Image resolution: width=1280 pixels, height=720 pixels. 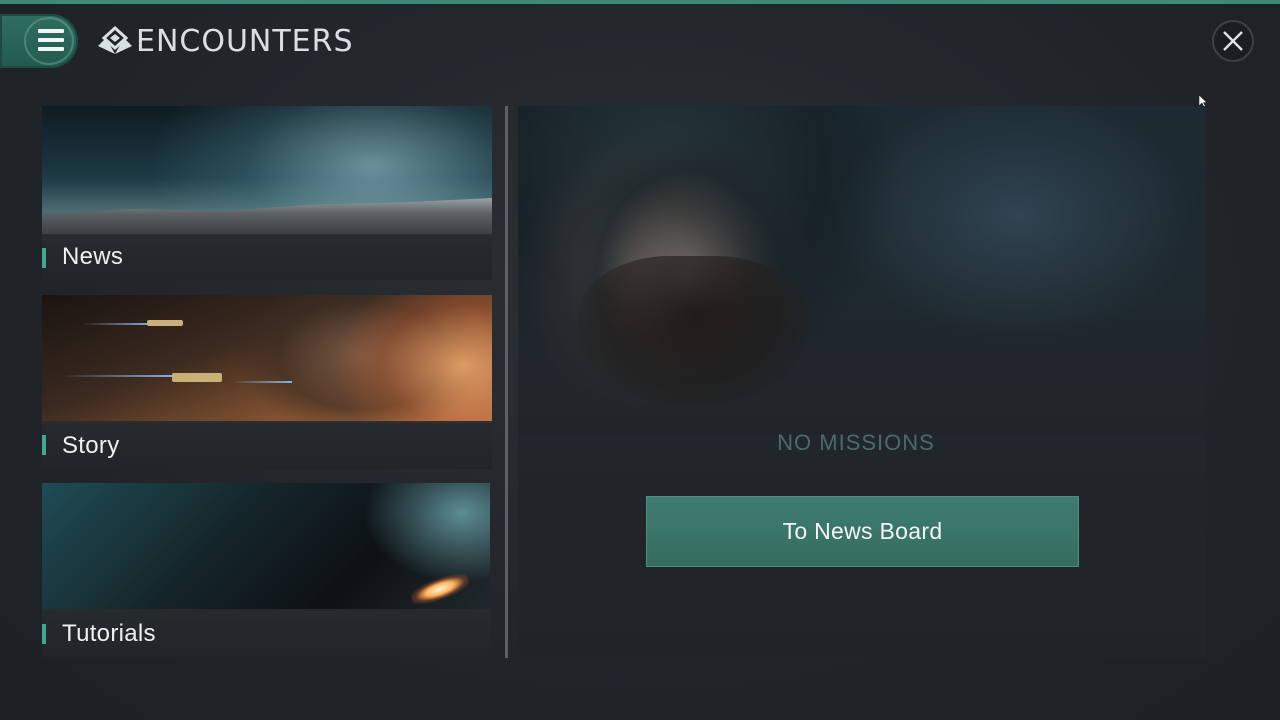 I want to click on tutorials-card: Tutorials, so click(x=266, y=570).